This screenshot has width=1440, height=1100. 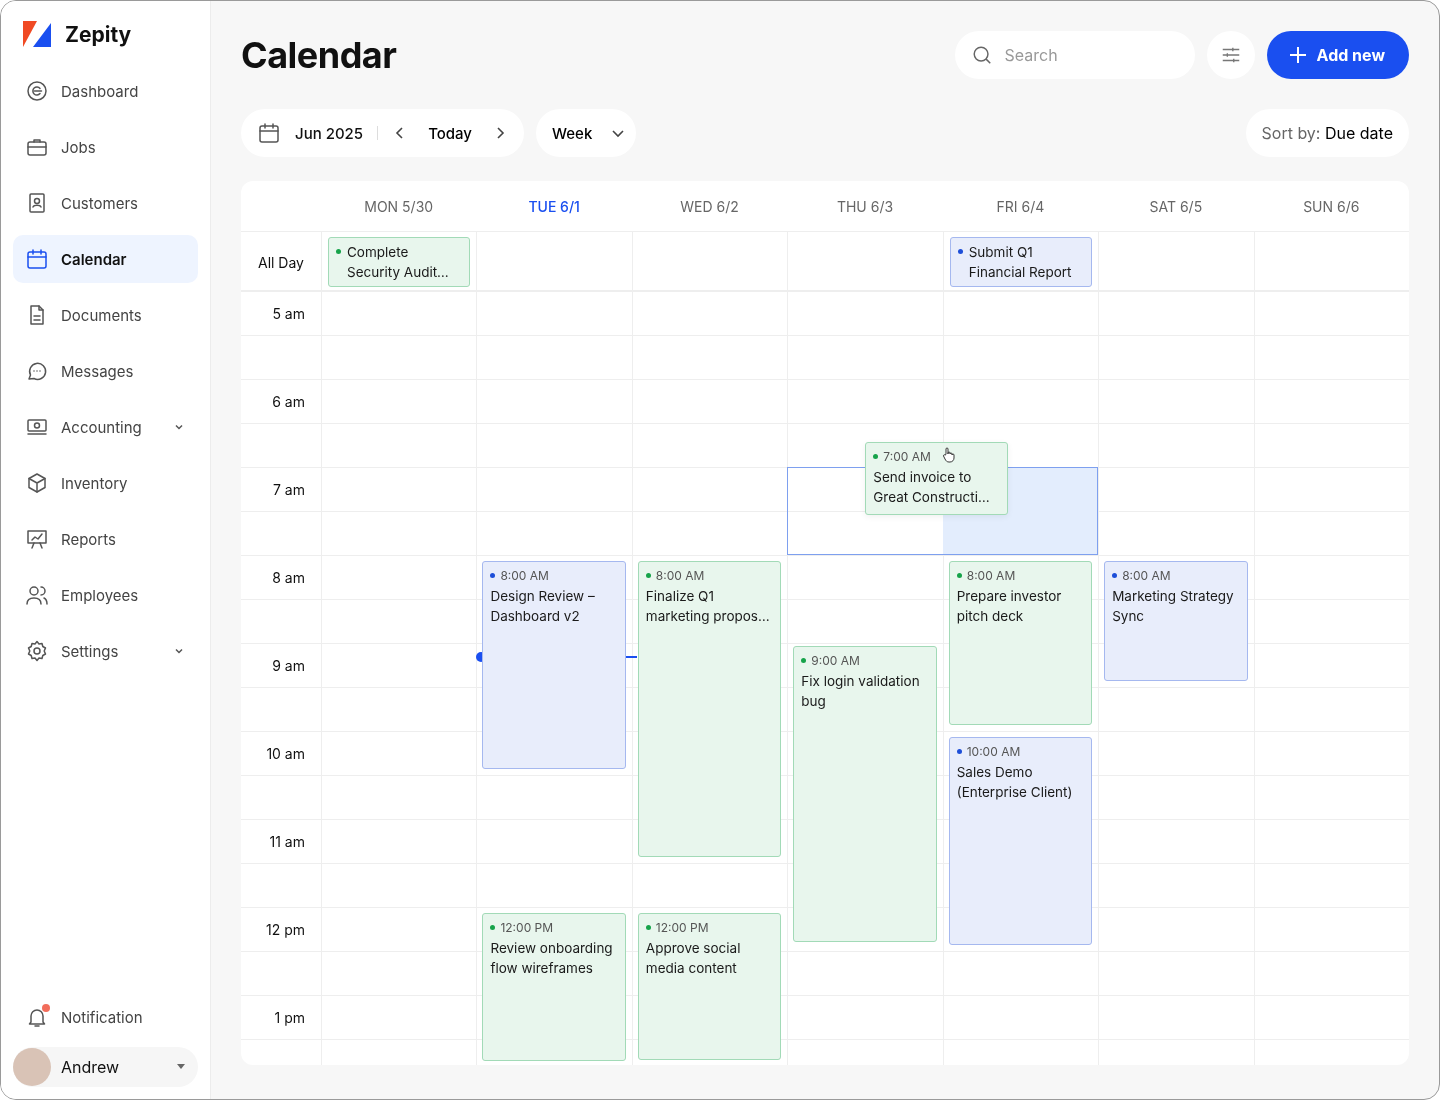 I want to click on day-header: TUE 6/1, so click(x=554, y=206).